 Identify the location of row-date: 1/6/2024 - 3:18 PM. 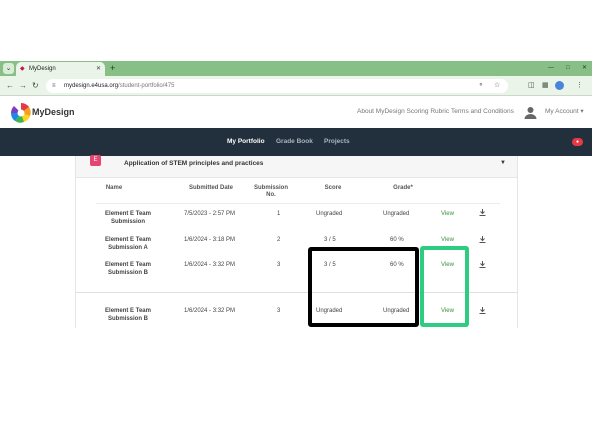
(210, 240).